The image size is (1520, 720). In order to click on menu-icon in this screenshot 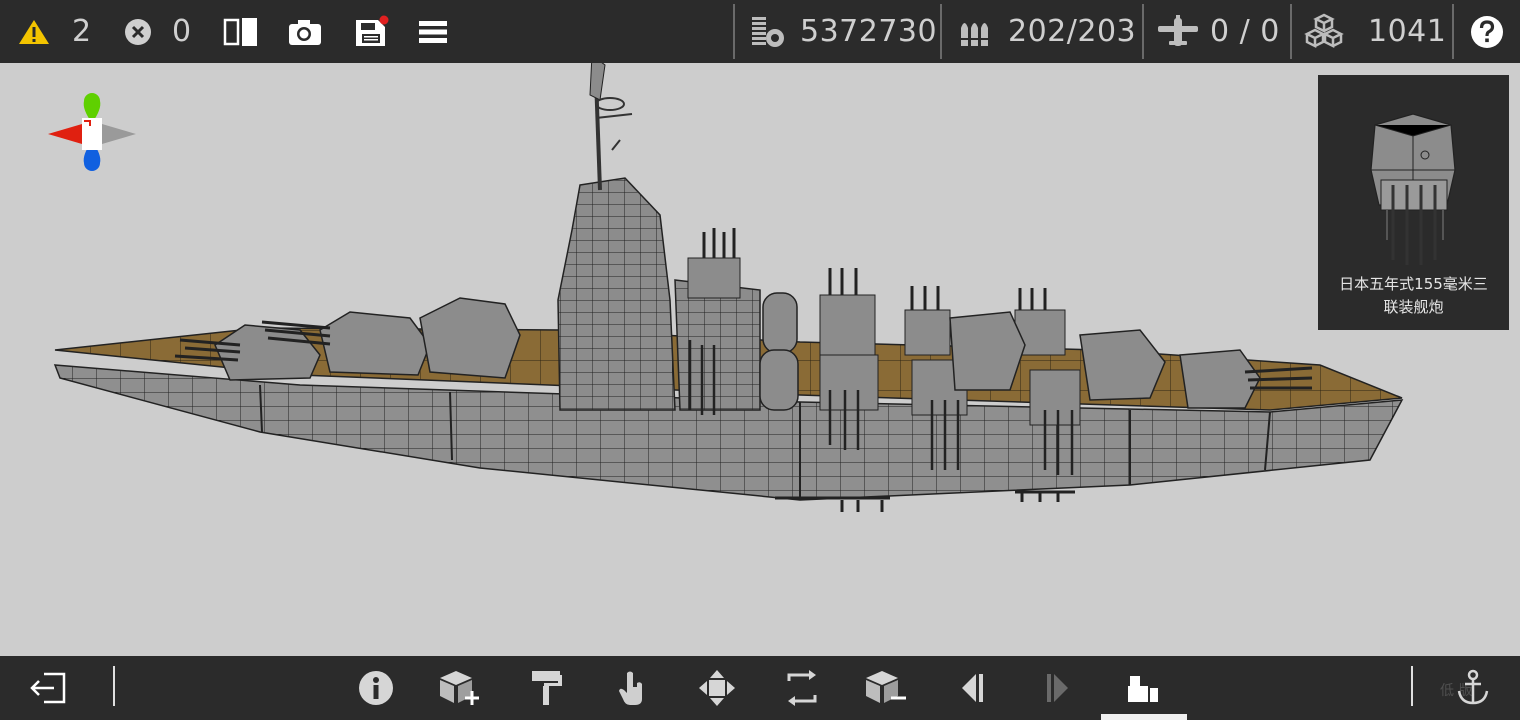, I will do `click(433, 31)`.